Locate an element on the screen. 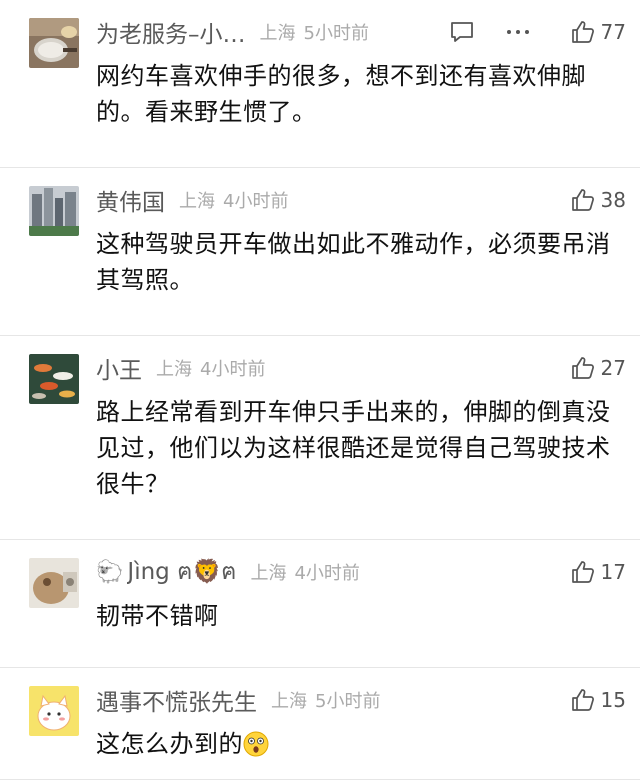 This screenshot has height=780, width=640. comment-actions: 77 is located at coordinates (537, 32).